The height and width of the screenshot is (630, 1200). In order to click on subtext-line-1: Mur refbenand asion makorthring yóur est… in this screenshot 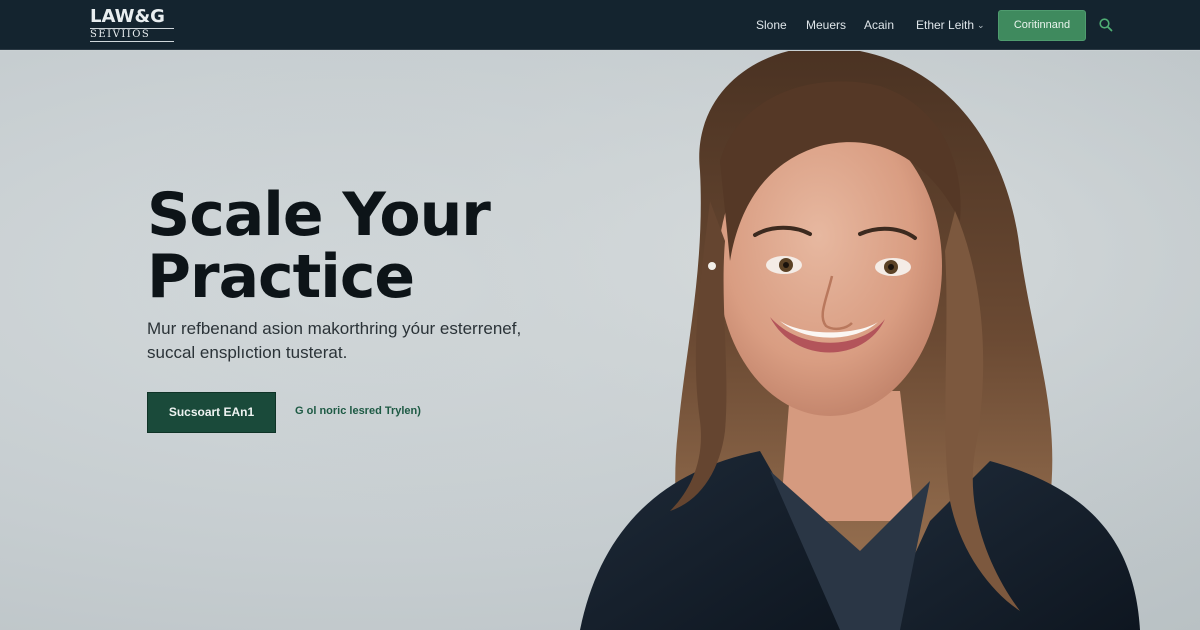, I will do `click(334, 328)`.